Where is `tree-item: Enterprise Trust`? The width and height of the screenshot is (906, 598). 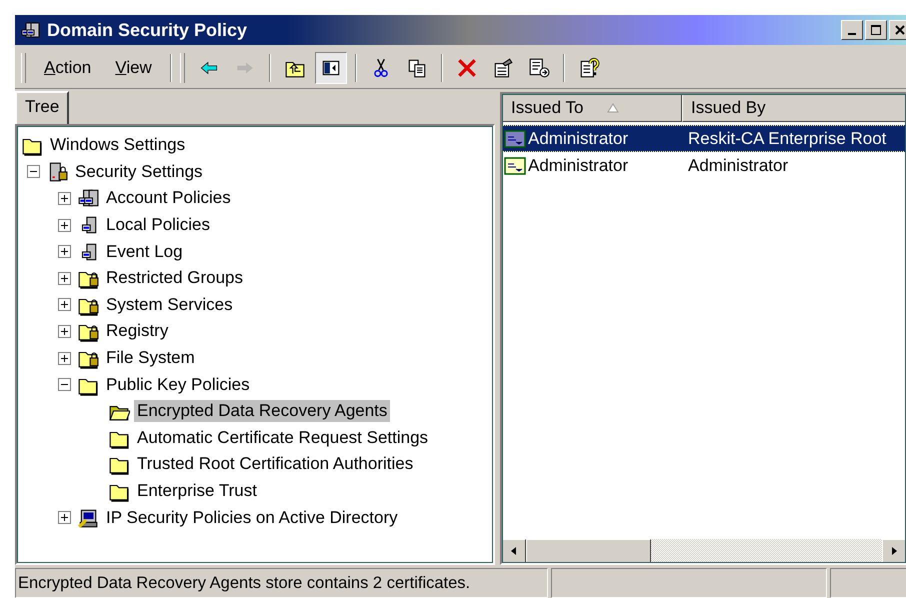 tree-item: Enterprise Trust is located at coordinates (197, 491).